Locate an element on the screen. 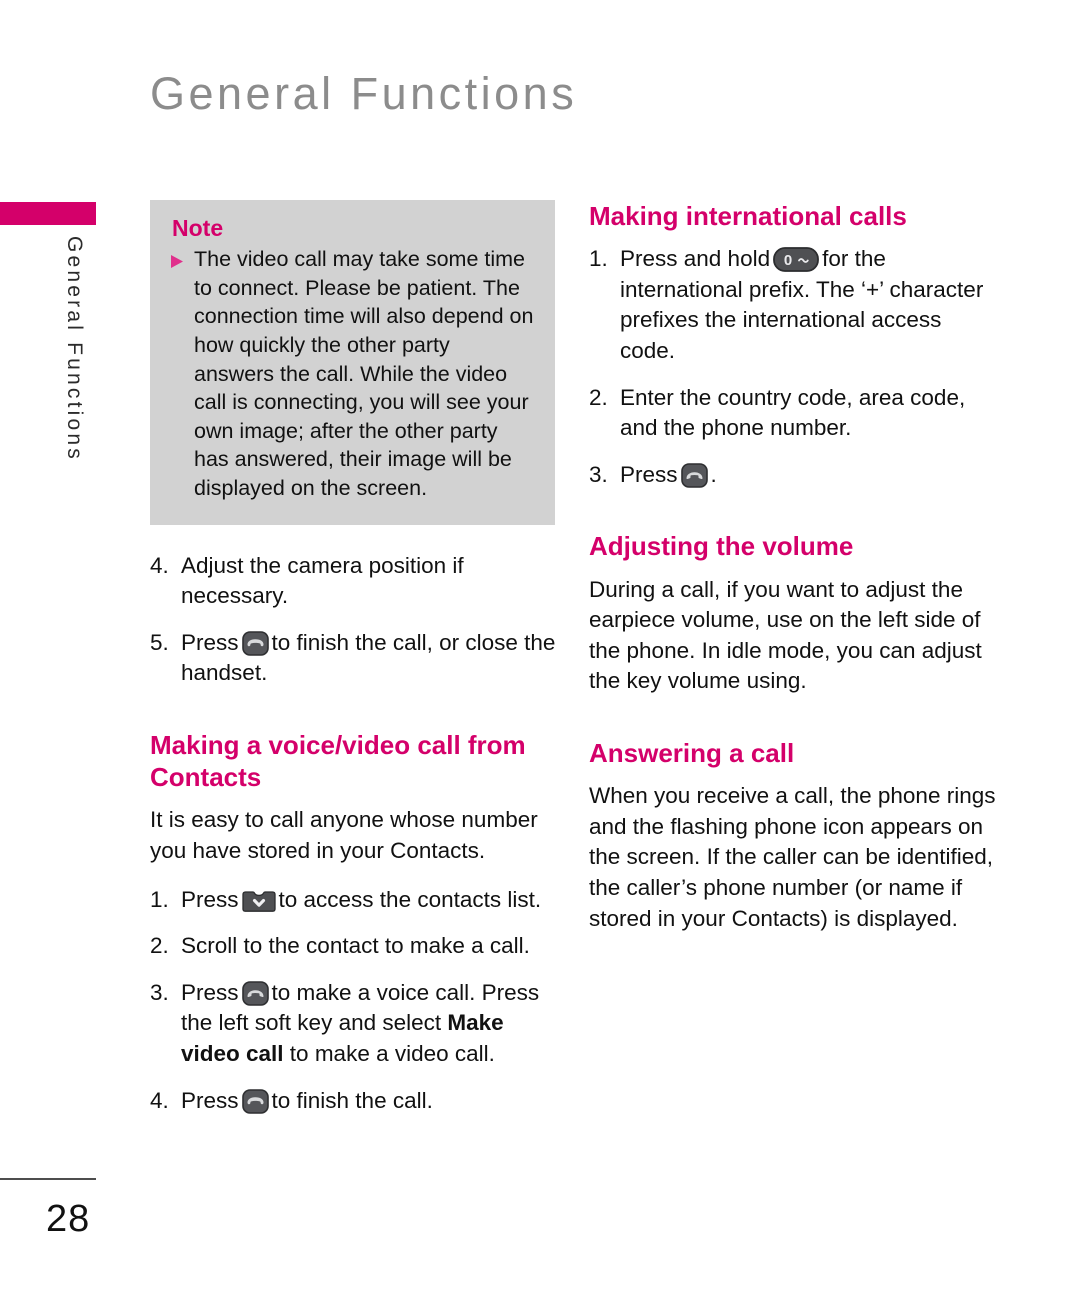  list-item-text: Scroll to the contact to make a call. is located at coordinates (355, 946).